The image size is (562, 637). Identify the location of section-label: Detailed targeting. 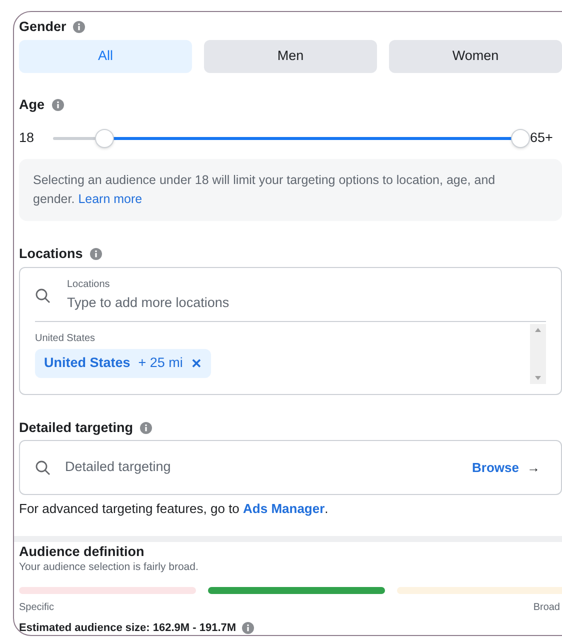
(76, 428).